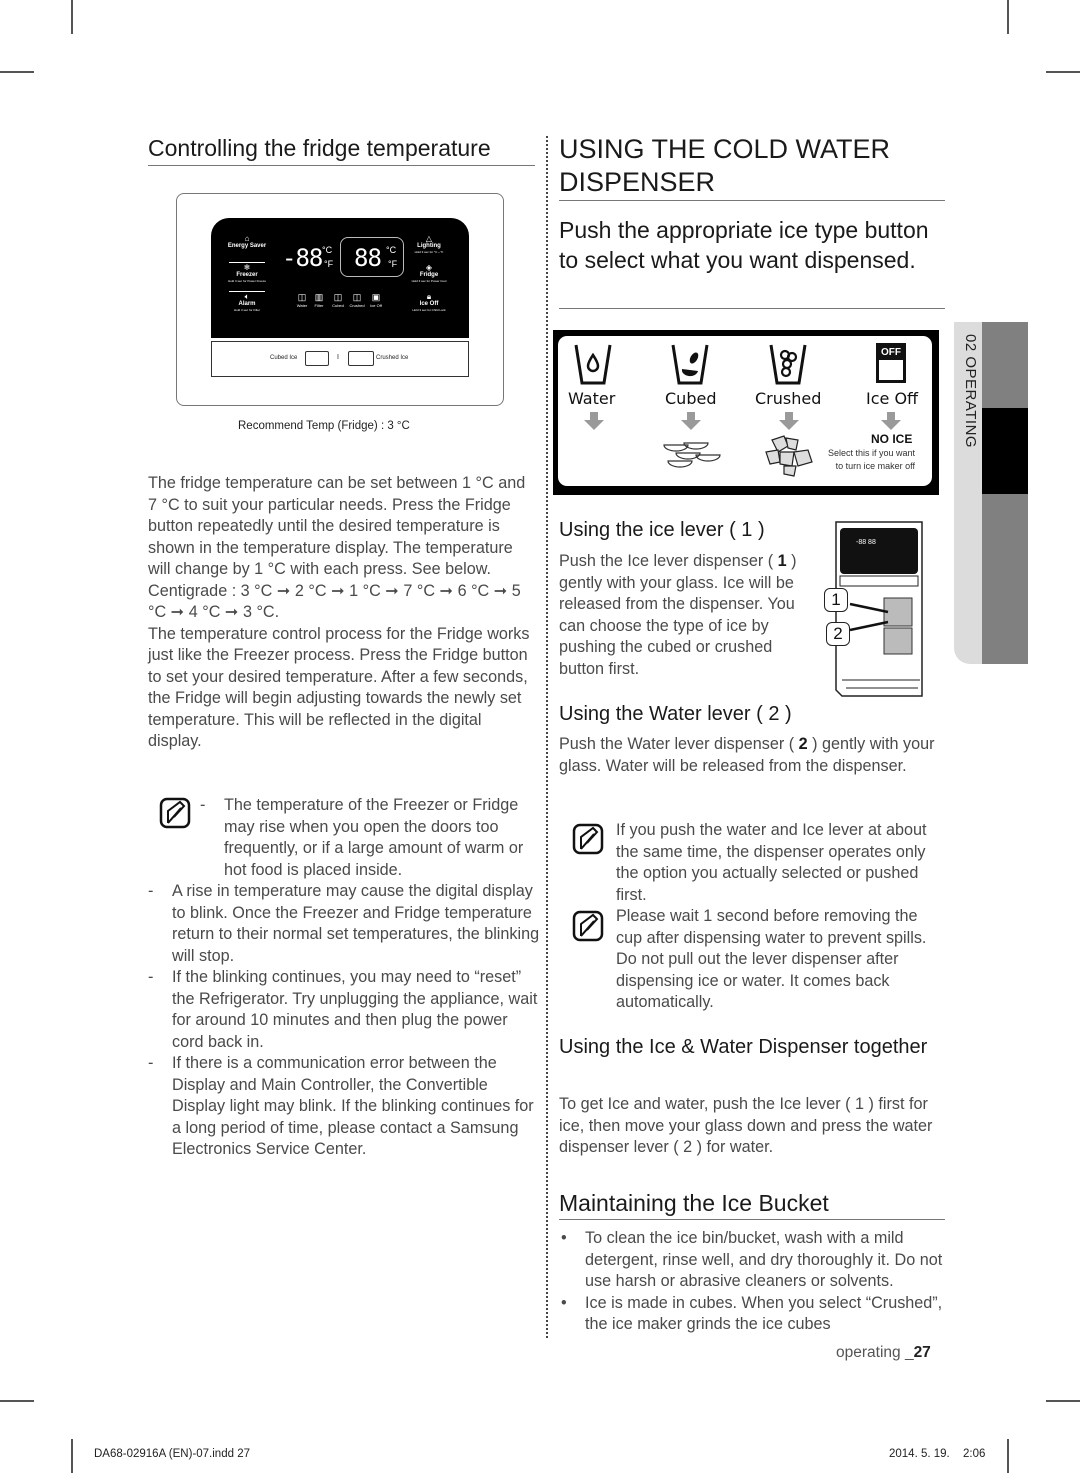 The width and height of the screenshot is (1080, 1473). Describe the element at coordinates (302, 258) in the screenshot. I see `freezer-temp-display: -88` at that location.